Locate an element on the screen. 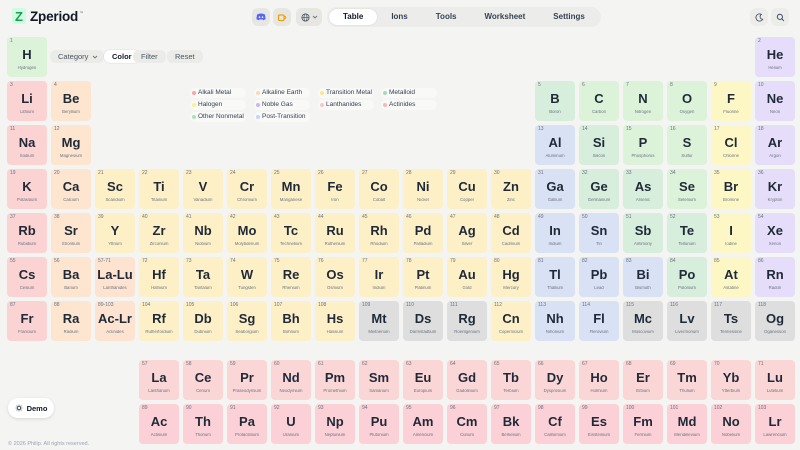  element-tile: 117 Ts Tennessine is located at coordinates (731, 321).